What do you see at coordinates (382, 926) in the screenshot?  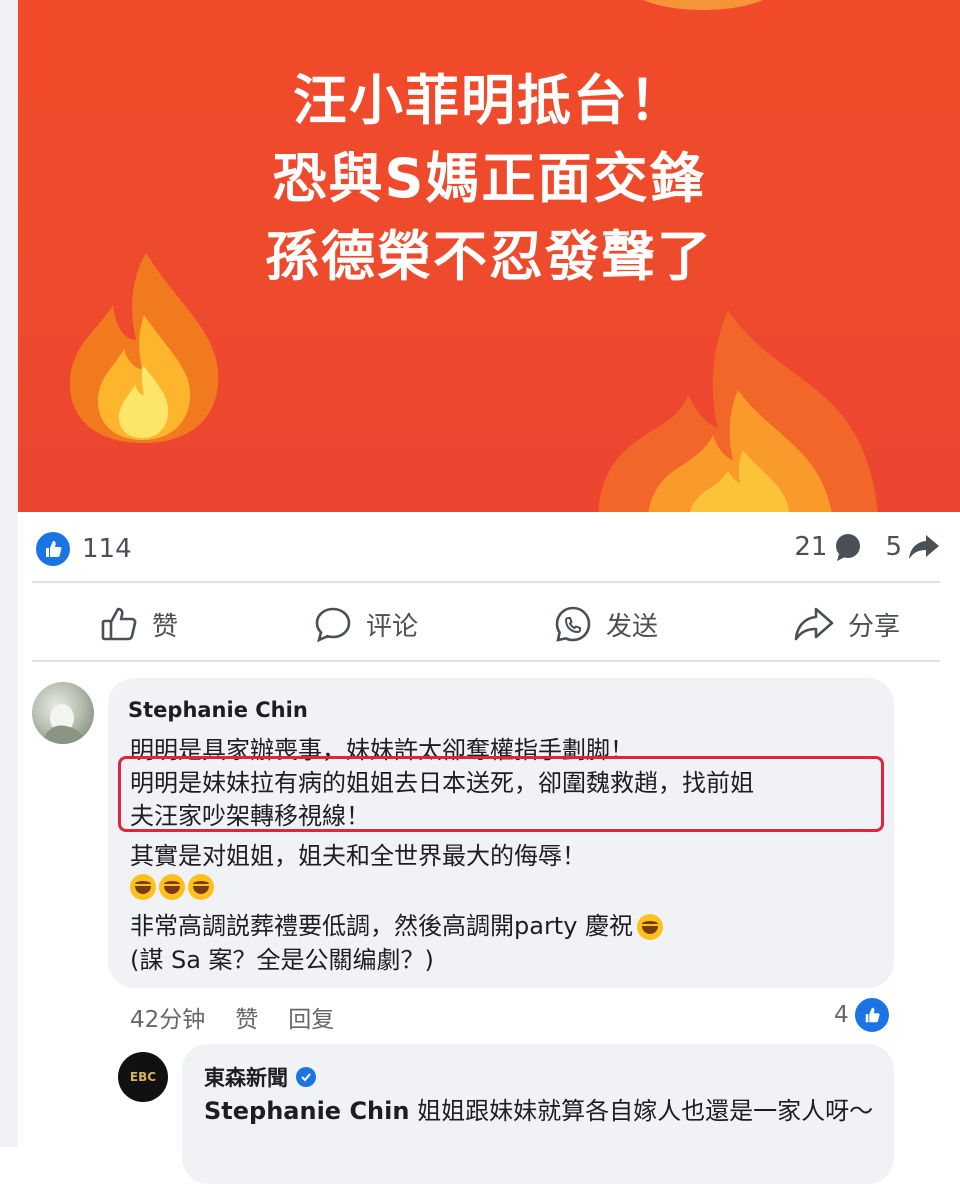 I see `comment-text-segment: 非常高調説葬禮要低調，然後高調開party 慶祝` at bounding box center [382, 926].